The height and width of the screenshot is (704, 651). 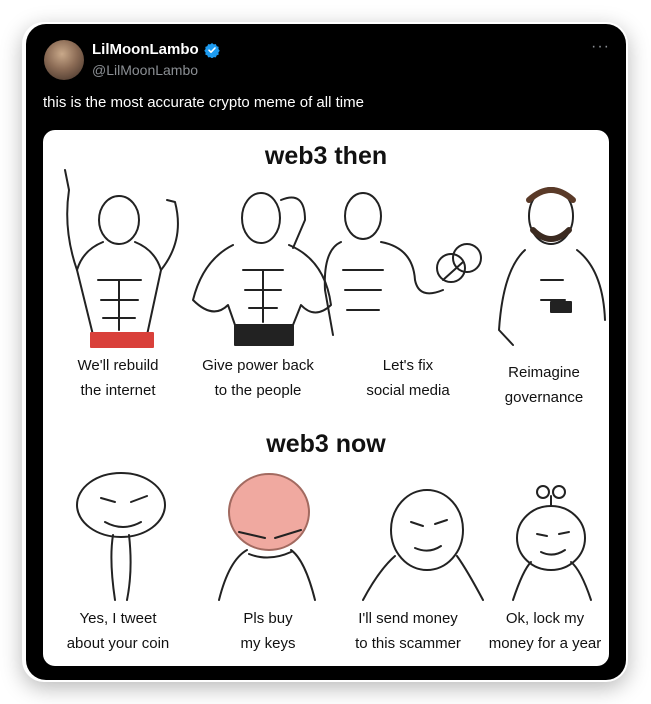 What do you see at coordinates (545, 618) in the screenshot?
I see `now-caption-4-line1: Ok, lock my` at bounding box center [545, 618].